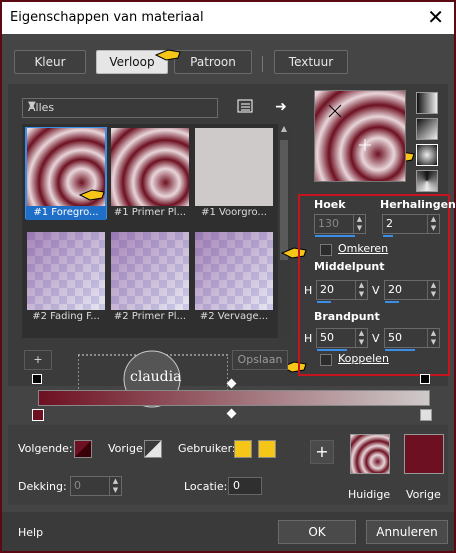  What do you see at coordinates (427, 103) in the screenshot?
I see `linear-gradient-type-icon` at bounding box center [427, 103].